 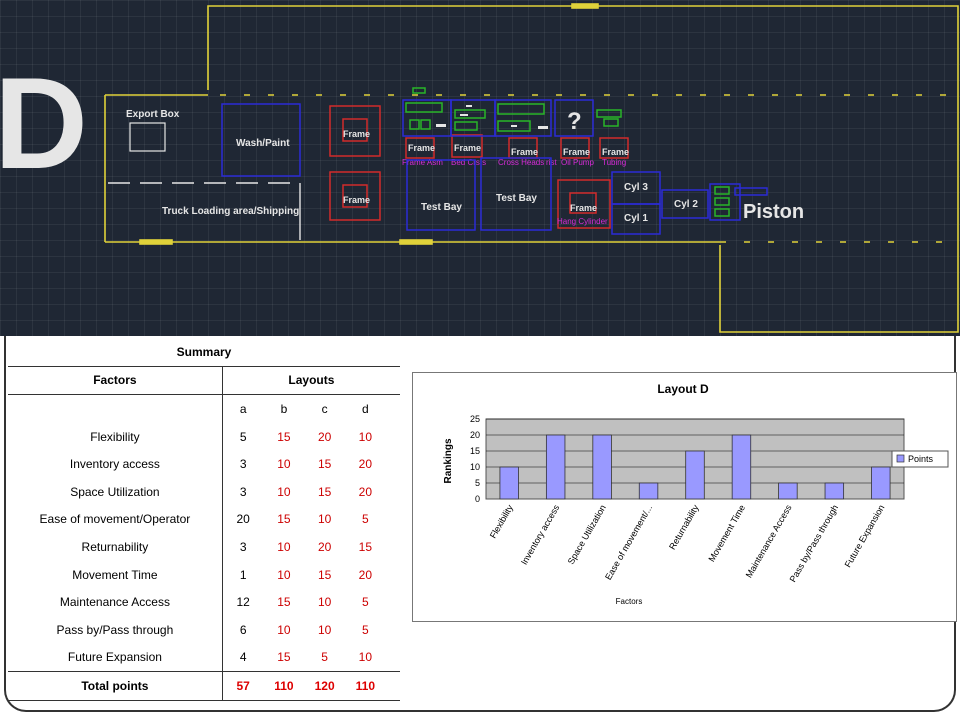 I want to click on summary-row: Pass by/Pass through 6 10 10 5, so click(x=204, y=629).